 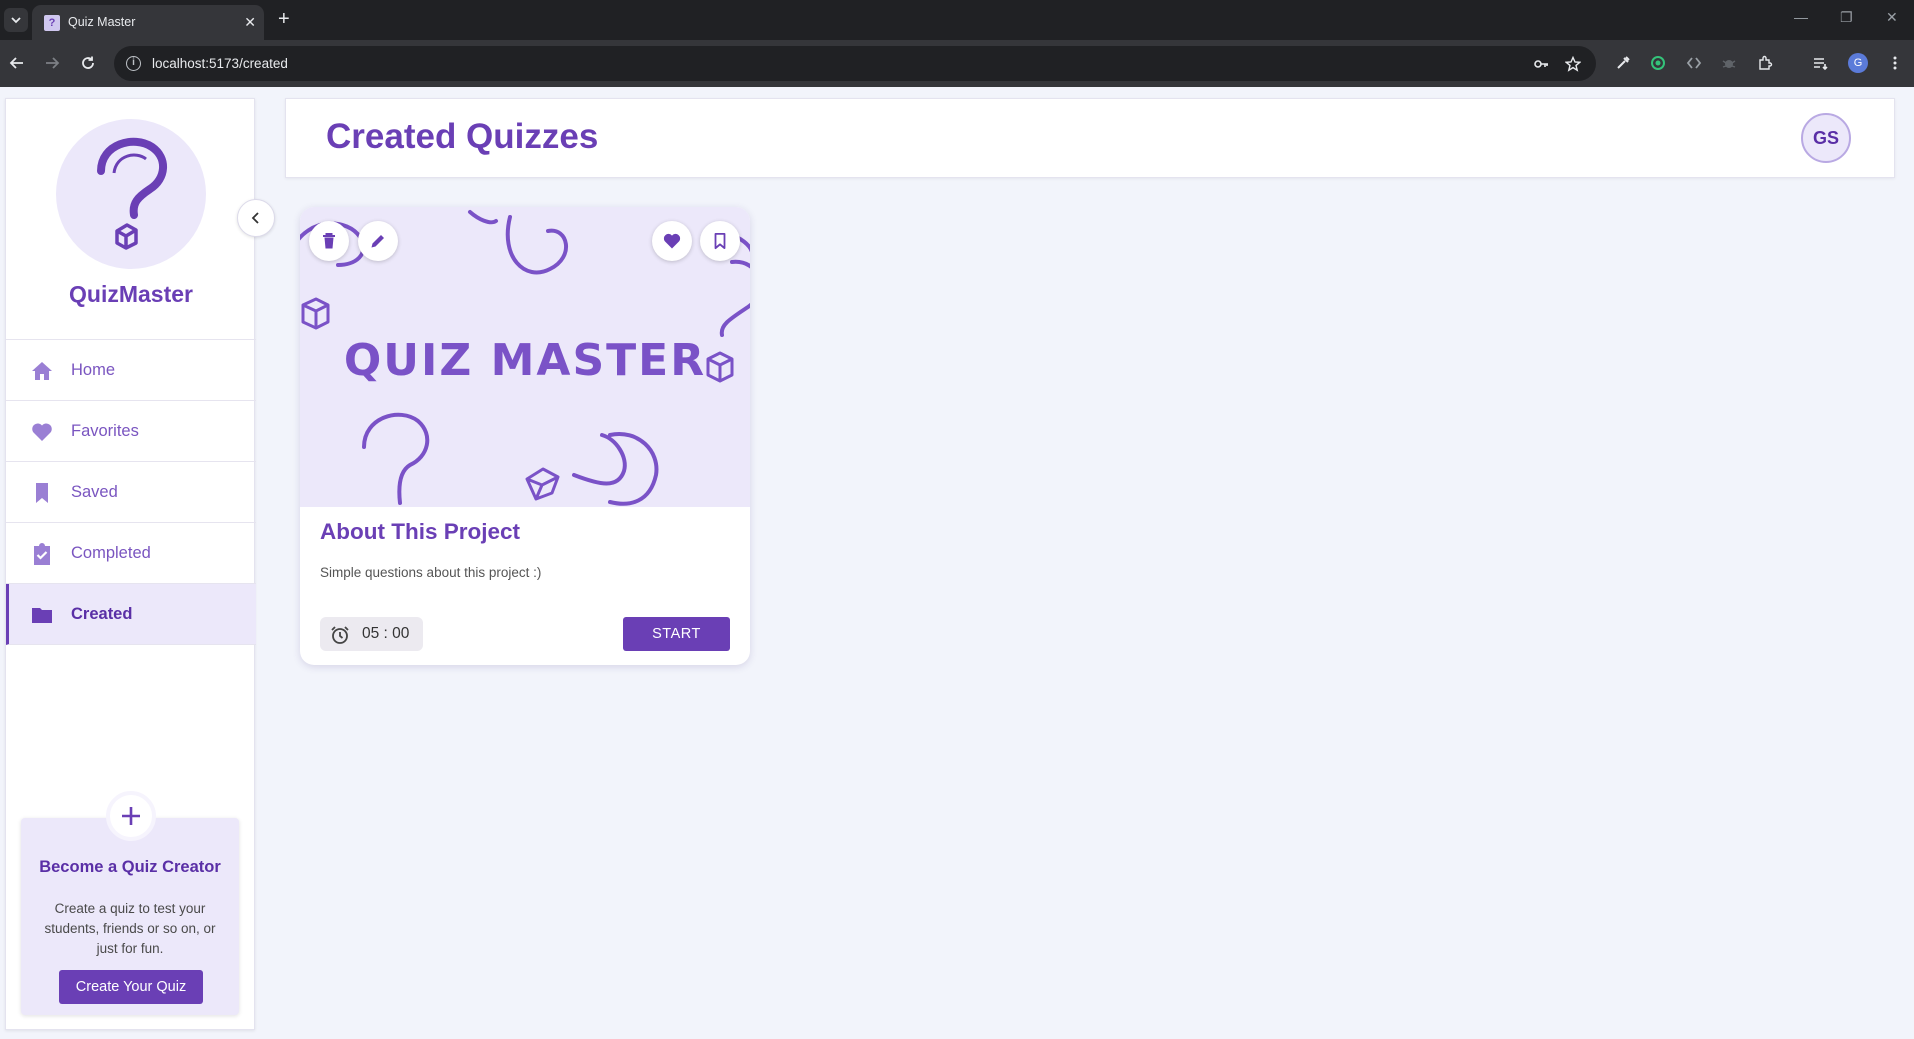 I want to click on reload-icon, so click(x=88, y=62).